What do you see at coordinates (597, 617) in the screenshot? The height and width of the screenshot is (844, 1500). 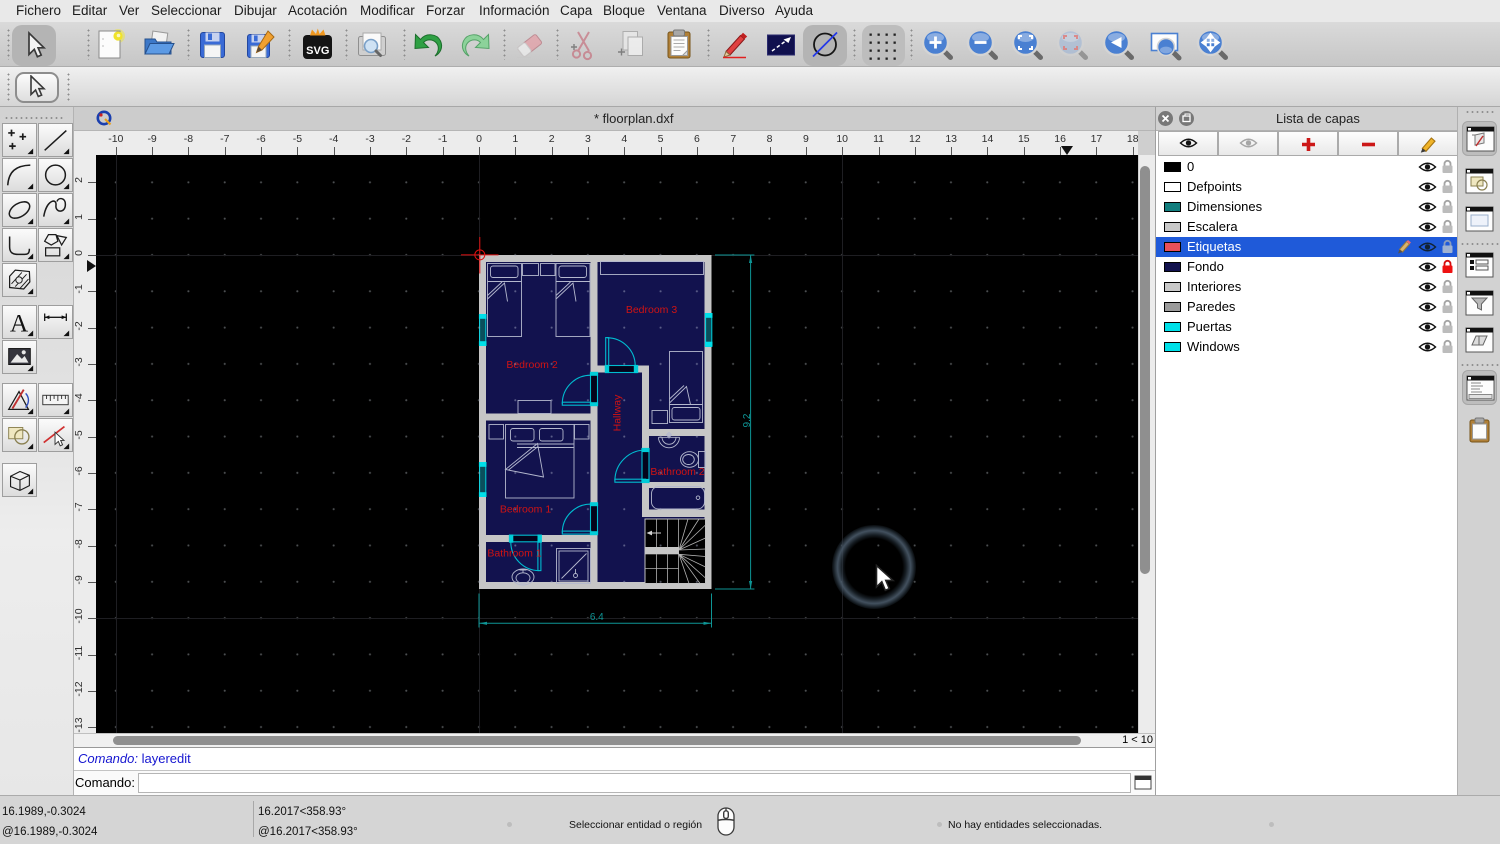 I see `svg-text: 6.4` at bounding box center [597, 617].